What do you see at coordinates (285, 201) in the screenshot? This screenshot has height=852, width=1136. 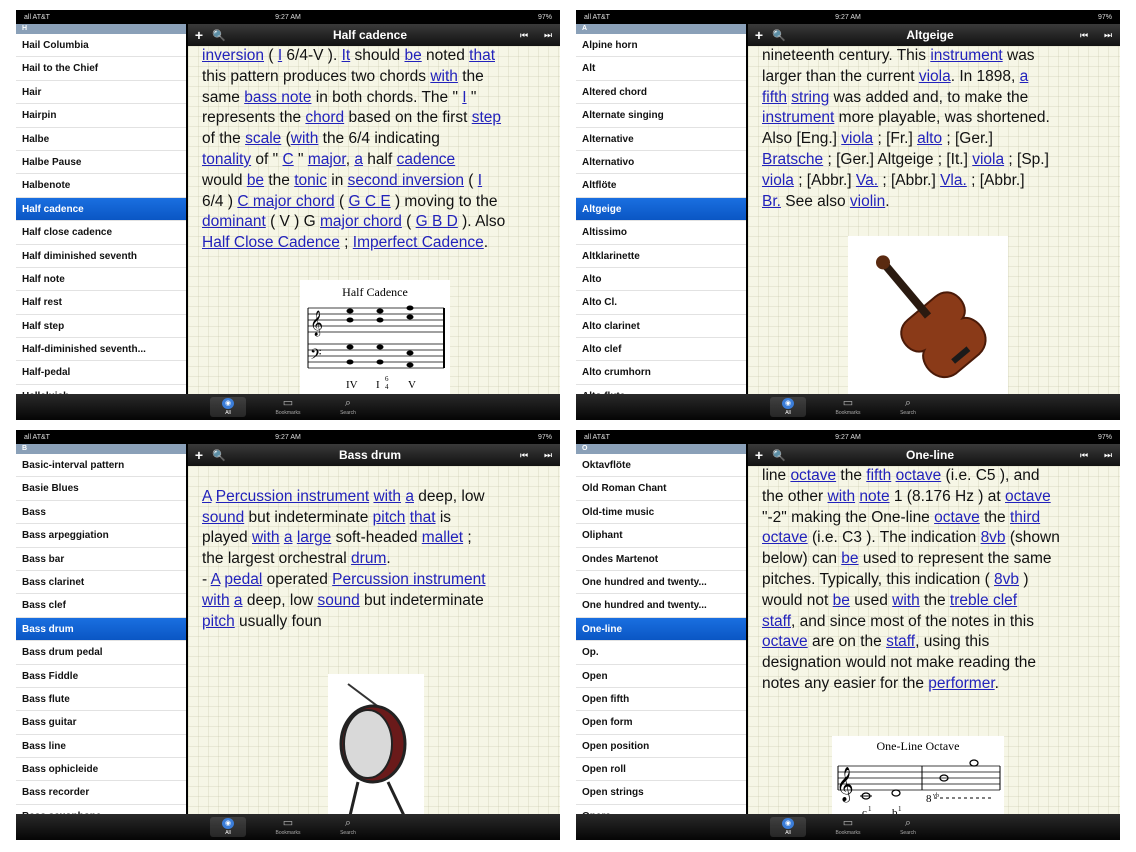 I see `term-link: C major chord` at bounding box center [285, 201].